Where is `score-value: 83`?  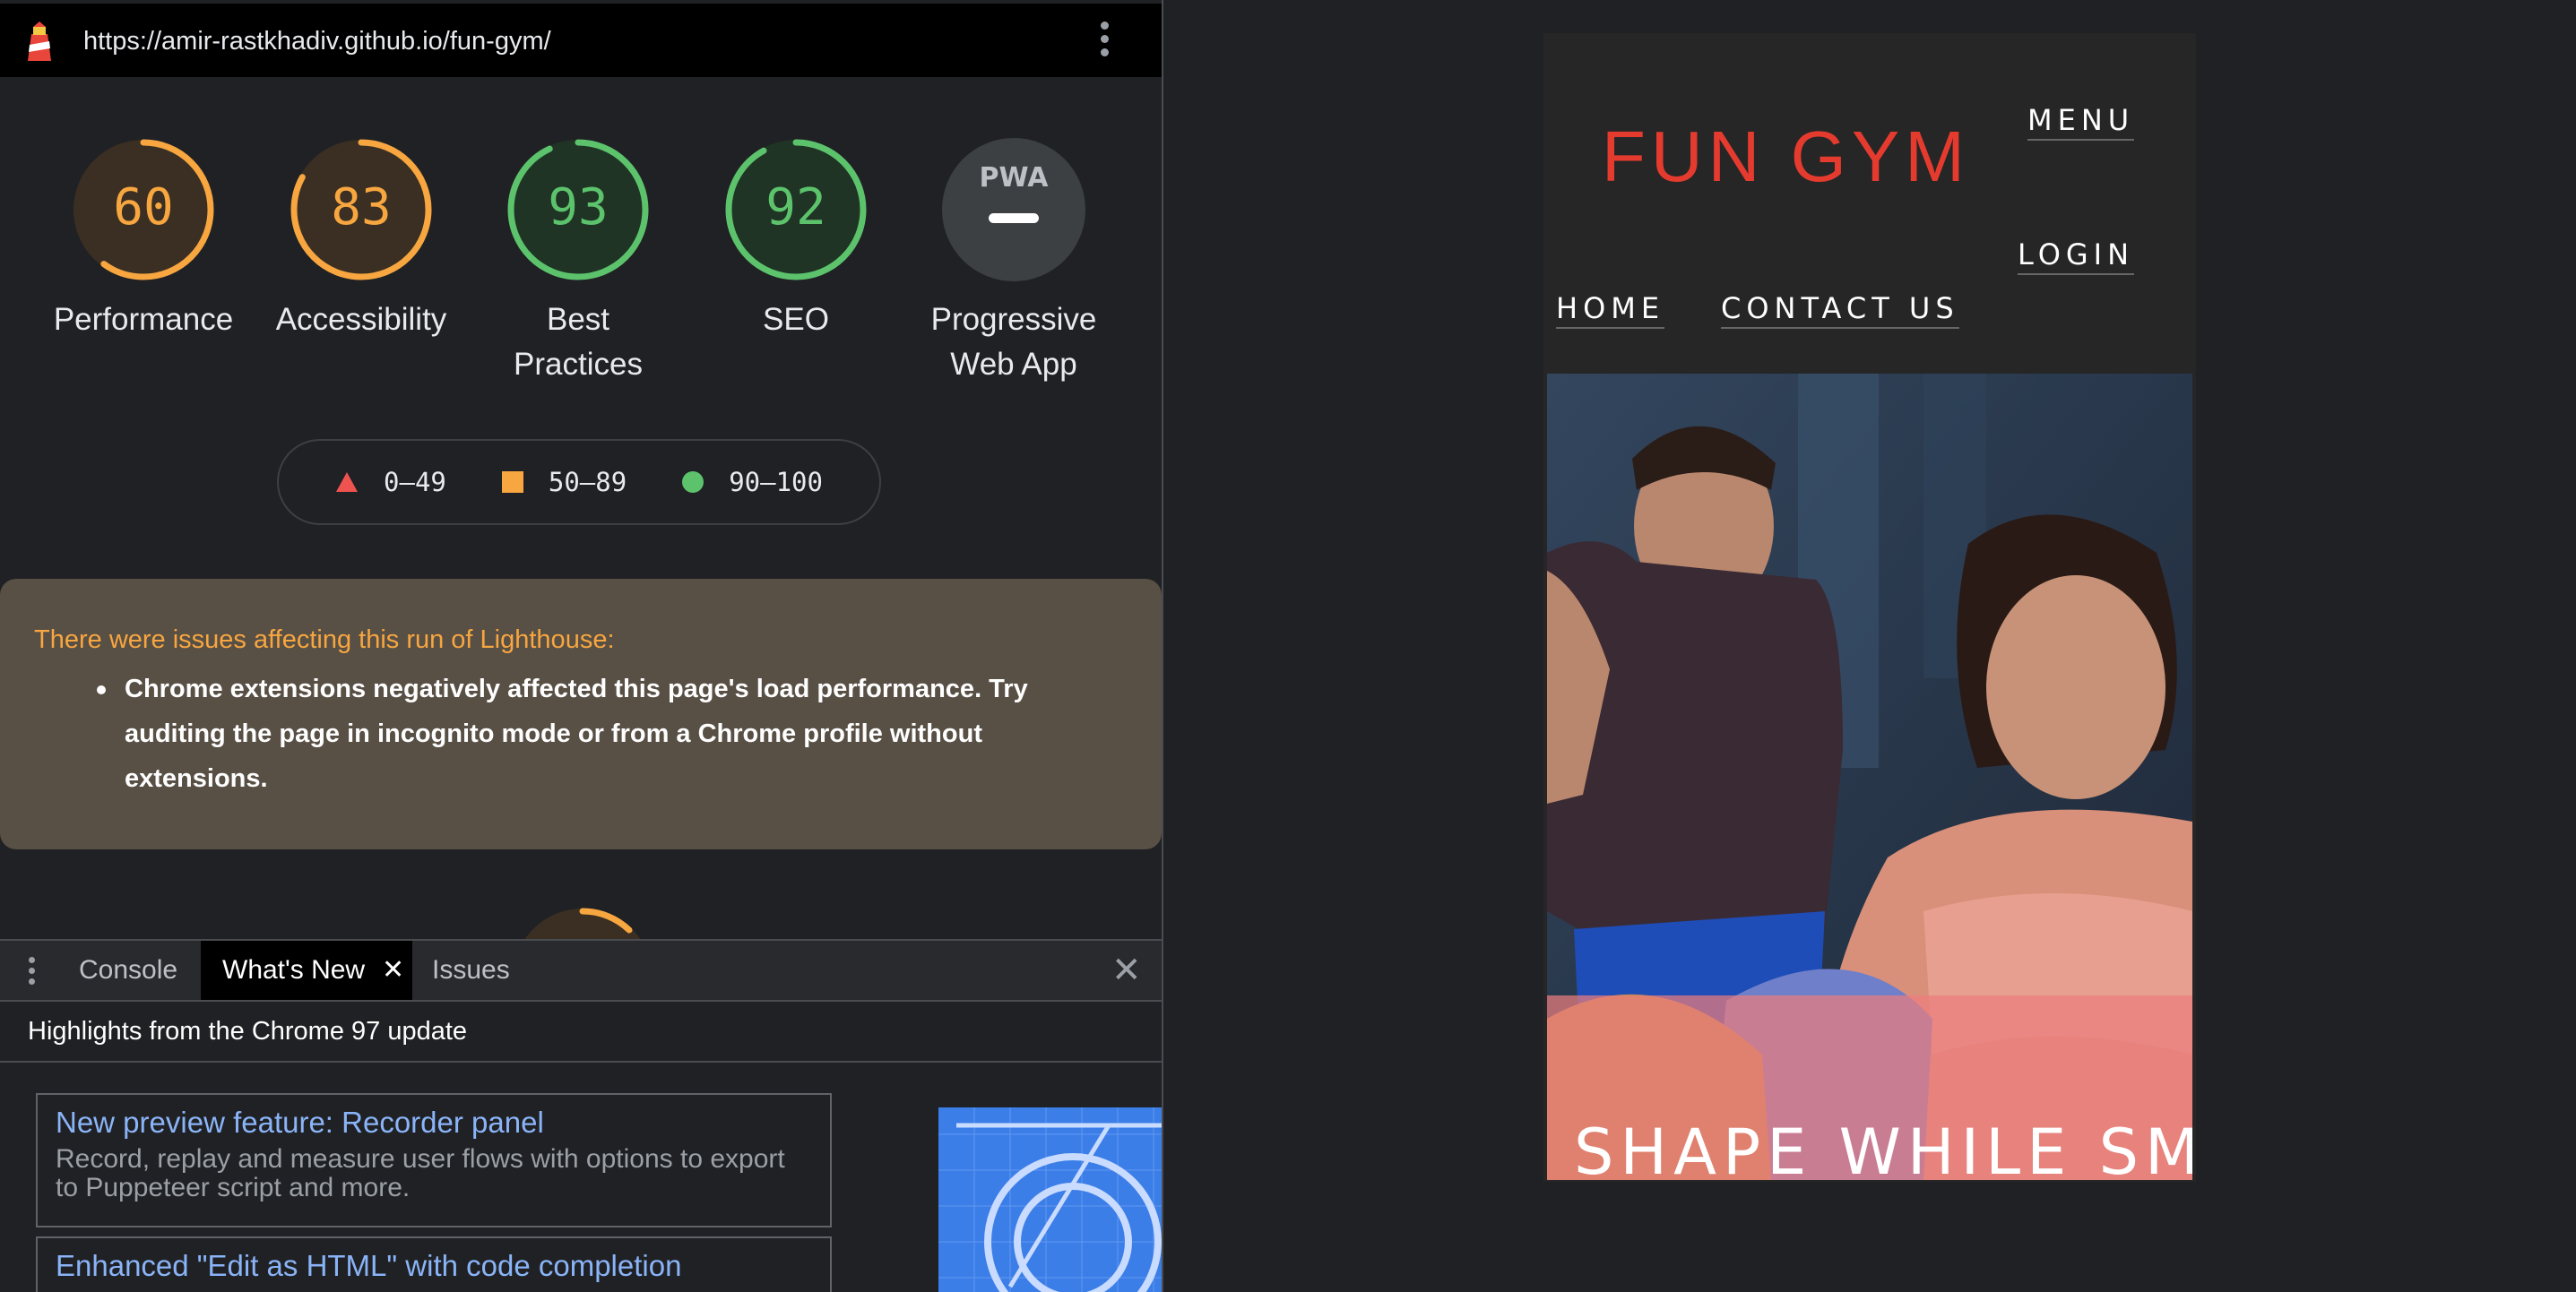 score-value: 83 is located at coordinates (361, 207).